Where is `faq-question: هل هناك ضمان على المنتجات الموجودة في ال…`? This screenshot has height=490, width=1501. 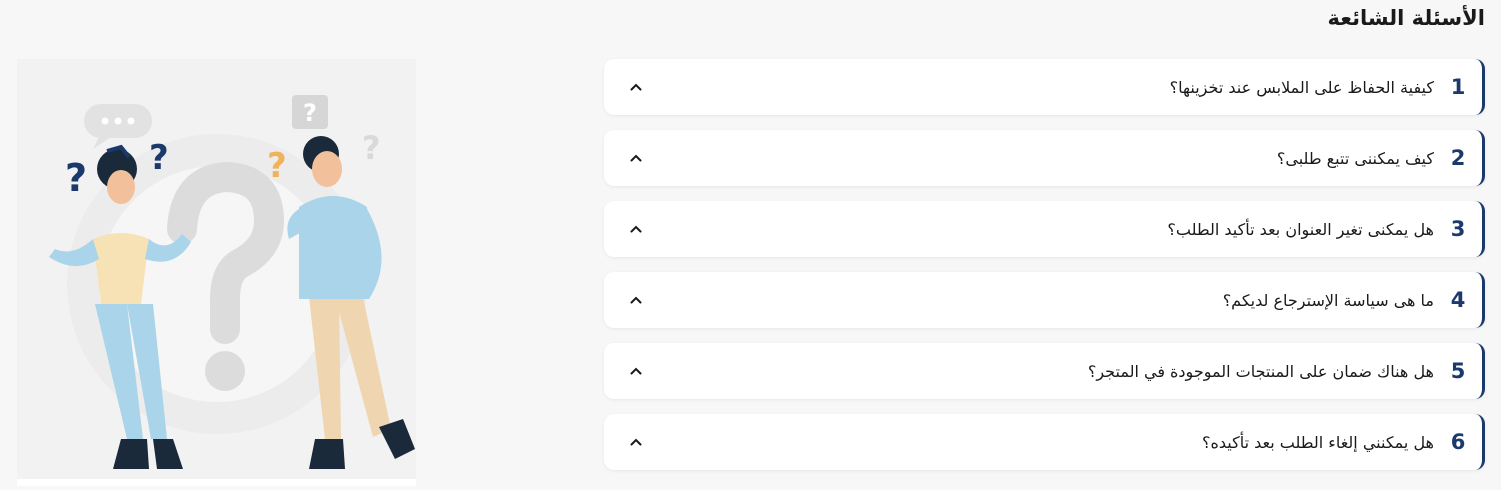
faq-question: هل هناك ضمان على المنتجات الموجودة في ال… is located at coordinates (1260, 371).